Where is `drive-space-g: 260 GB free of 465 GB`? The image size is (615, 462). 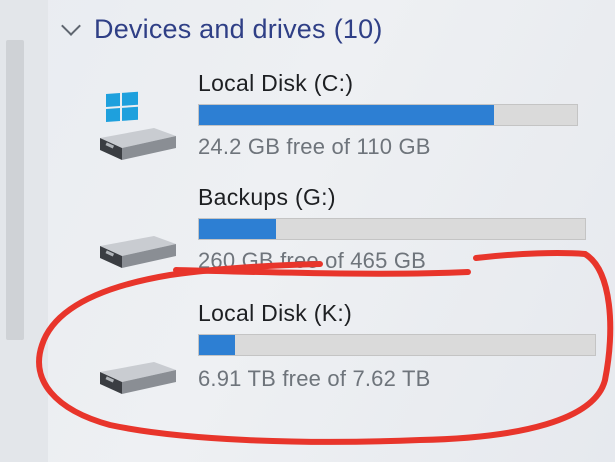 drive-space-g: 260 GB free of 465 GB is located at coordinates (312, 260).